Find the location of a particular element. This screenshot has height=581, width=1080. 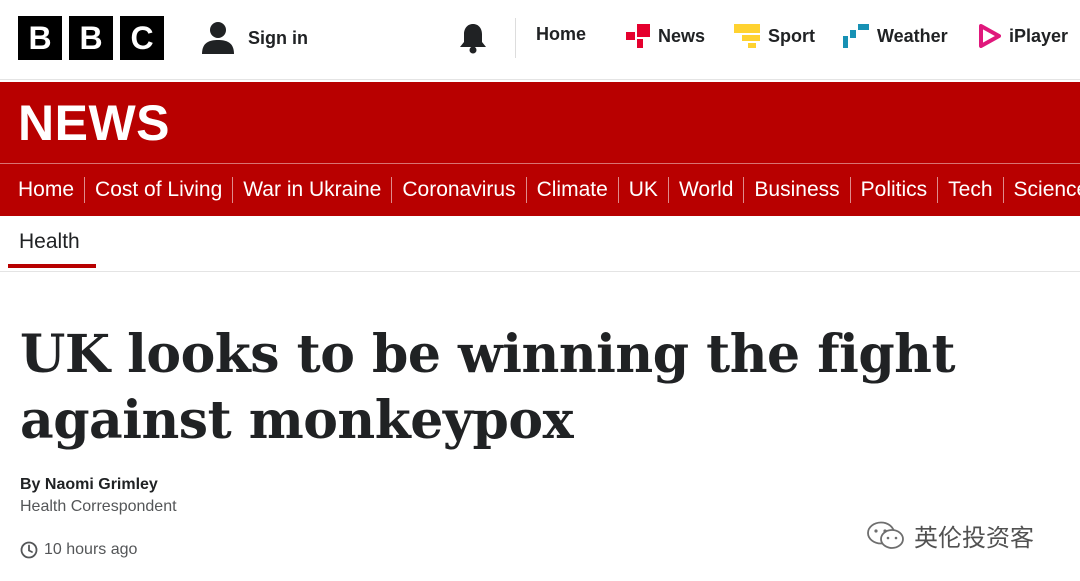

subnav-item-health: Health is located at coordinates (49, 242).